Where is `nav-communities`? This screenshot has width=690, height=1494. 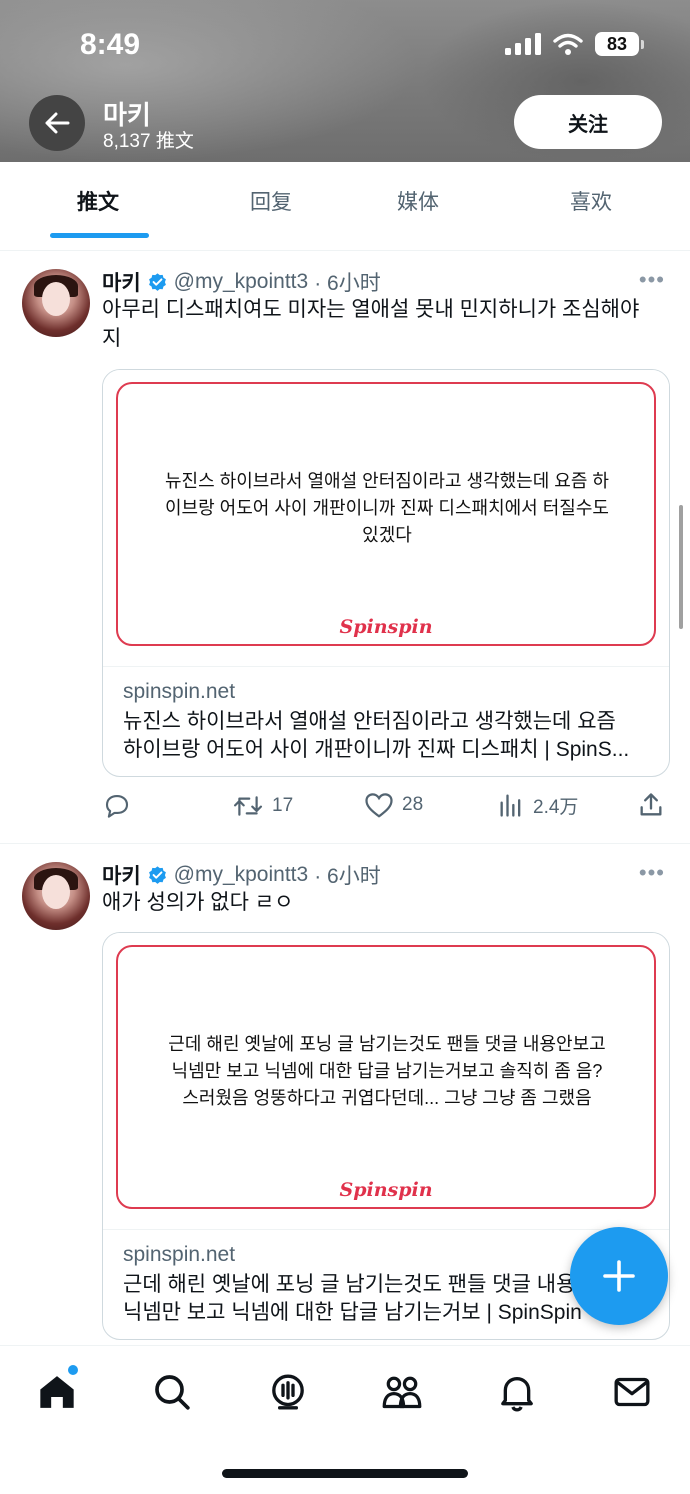
nav-communities is located at coordinates (402, 1392).